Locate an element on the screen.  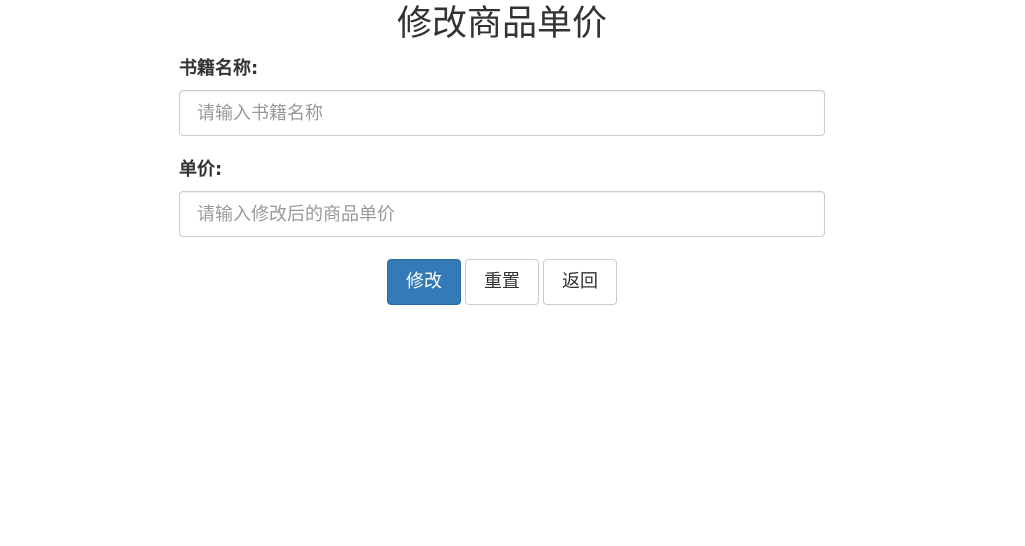
book-name-group: 书籍名称: is located at coordinates (502, 96).